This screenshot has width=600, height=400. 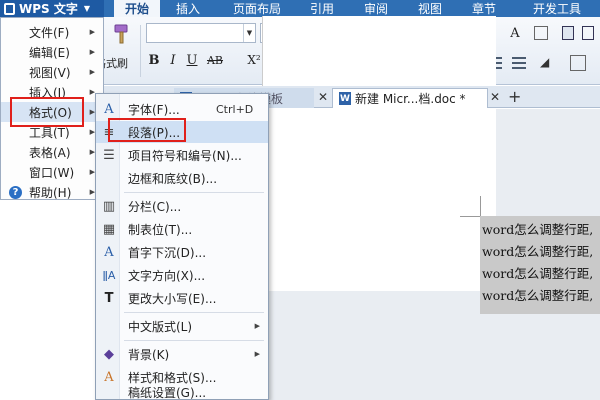 What do you see at coordinates (300, 8) in the screenshot?
I see `title-bar: WPS 文字 ▼ 开始 插入 页面布局 引用 审阅 视图 章节 开发工具` at bounding box center [300, 8].